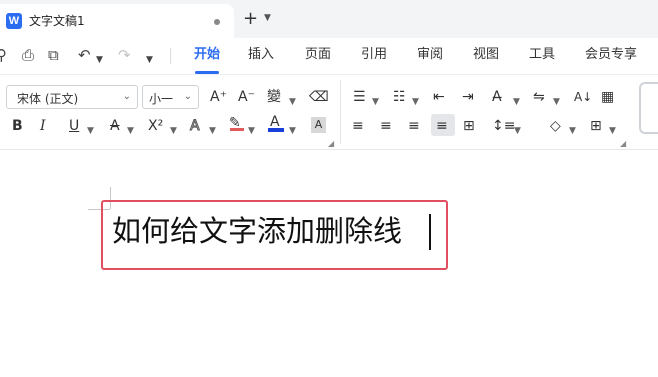 This screenshot has width=658, height=377. What do you see at coordinates (250, 19) in the screenshot?
I see `new-tab-button: +` at bounding box center [250, 19].